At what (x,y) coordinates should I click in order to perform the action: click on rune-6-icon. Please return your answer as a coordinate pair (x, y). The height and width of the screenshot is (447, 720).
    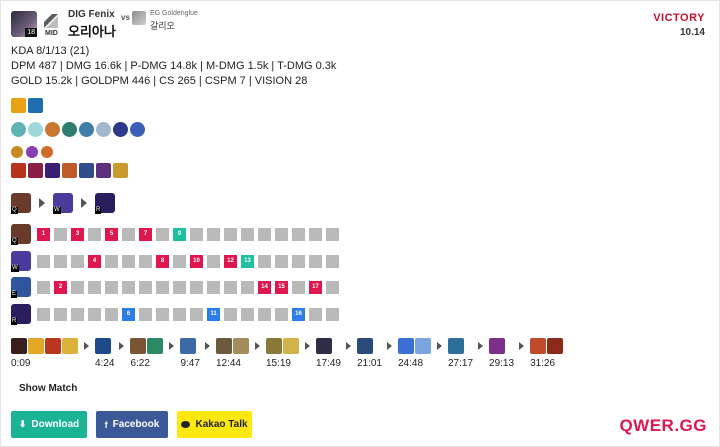
    Looking at the image, I should click on (103, 129).